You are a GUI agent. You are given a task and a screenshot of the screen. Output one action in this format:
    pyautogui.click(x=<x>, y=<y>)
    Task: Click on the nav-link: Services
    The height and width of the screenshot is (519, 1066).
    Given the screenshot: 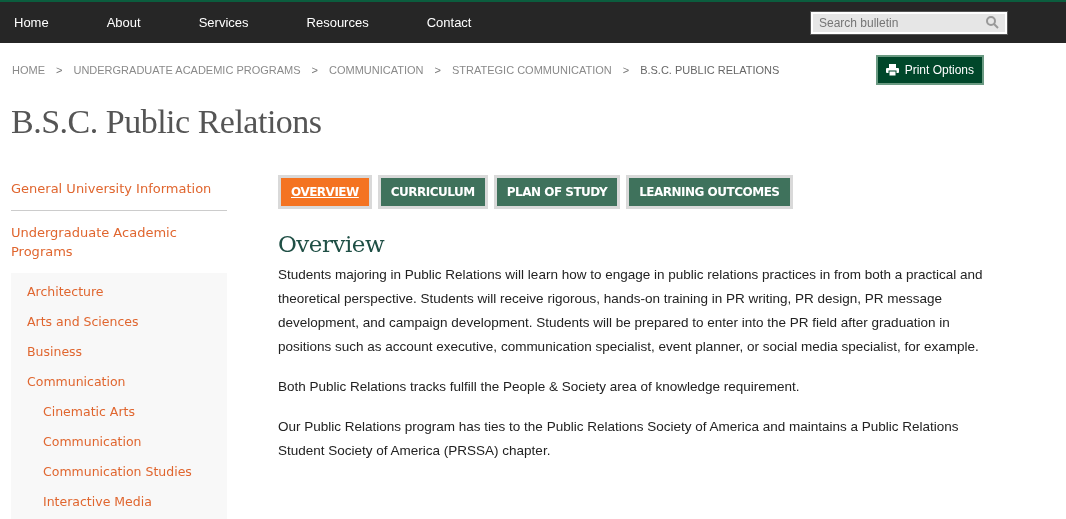 What is the action you would take?
    pyautogui.click(x=223, y=22)
    